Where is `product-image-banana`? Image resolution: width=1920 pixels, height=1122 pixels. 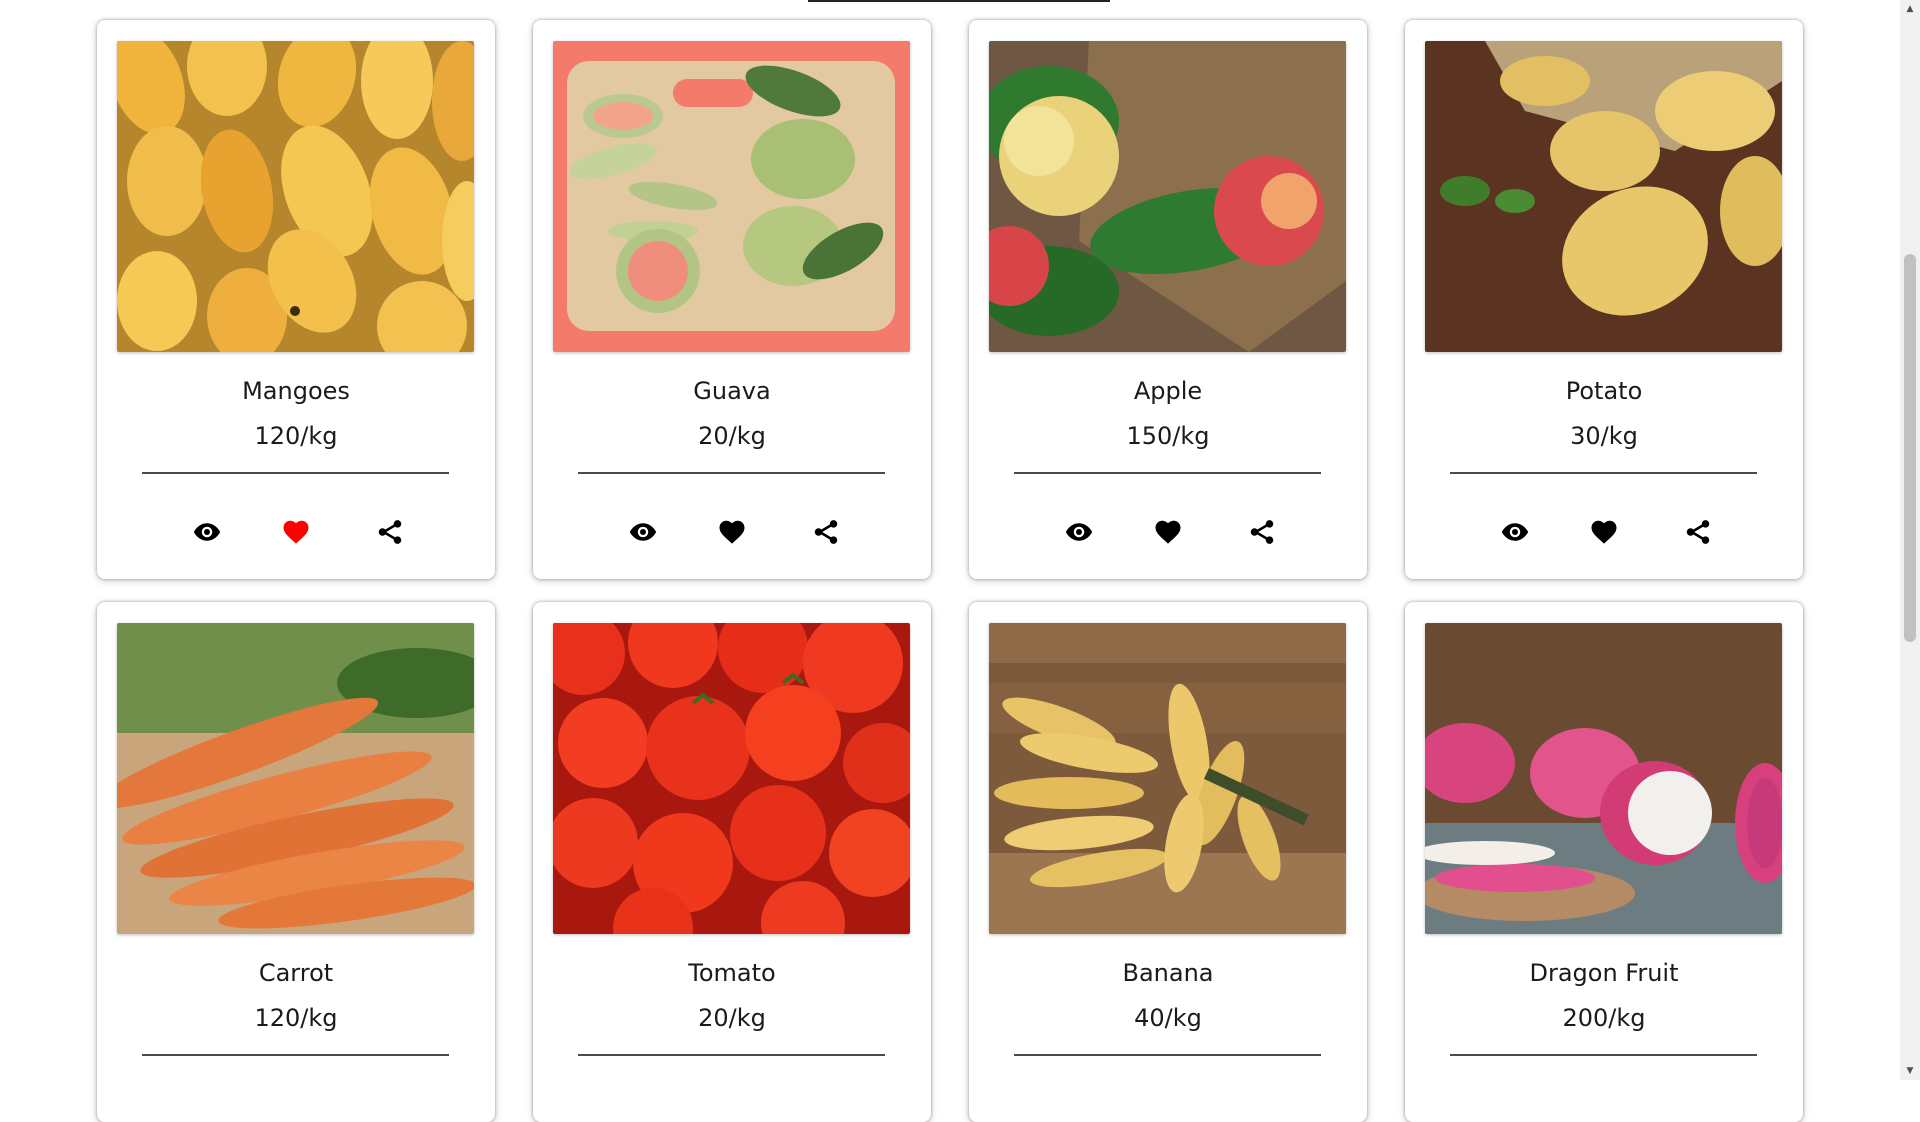 product-image-banana is located at coordinates (1167, 778).